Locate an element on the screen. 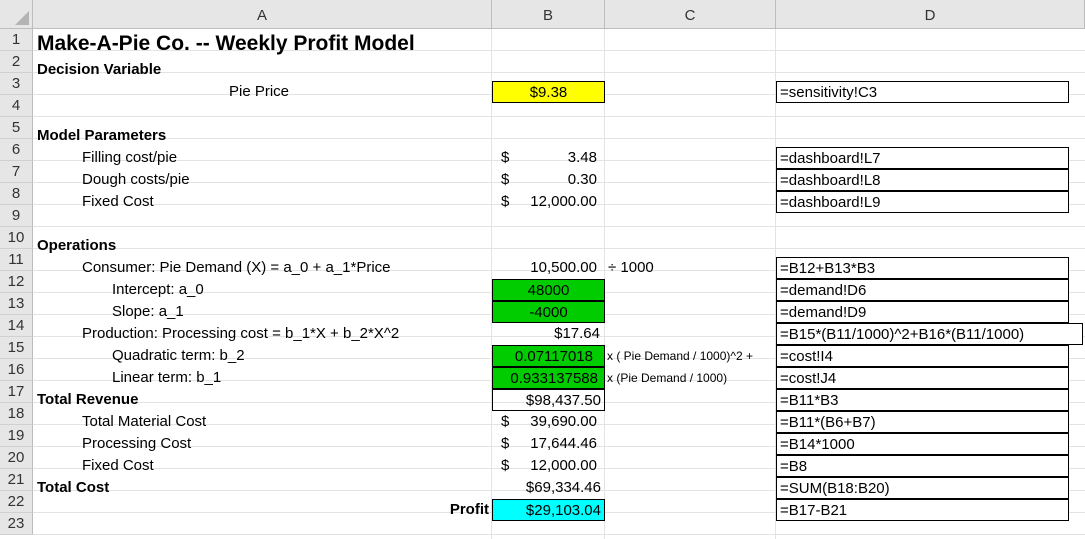 The height and width of the screenshot is (539, 1085). row-header: 19 is located at coordinates (16, 436).